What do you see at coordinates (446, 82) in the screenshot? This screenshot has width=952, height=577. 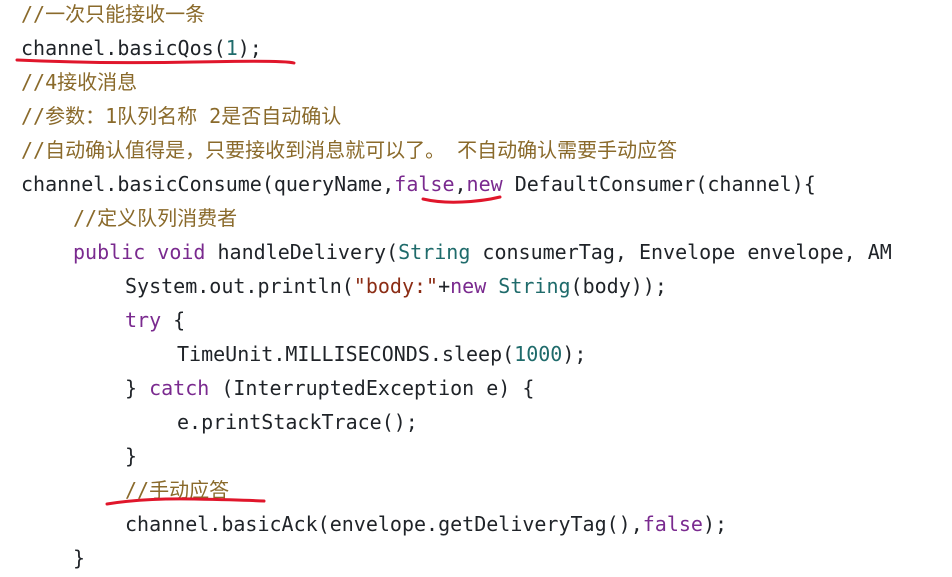 I see `code-line: //4接收消息` at bounding box center [446, 82].